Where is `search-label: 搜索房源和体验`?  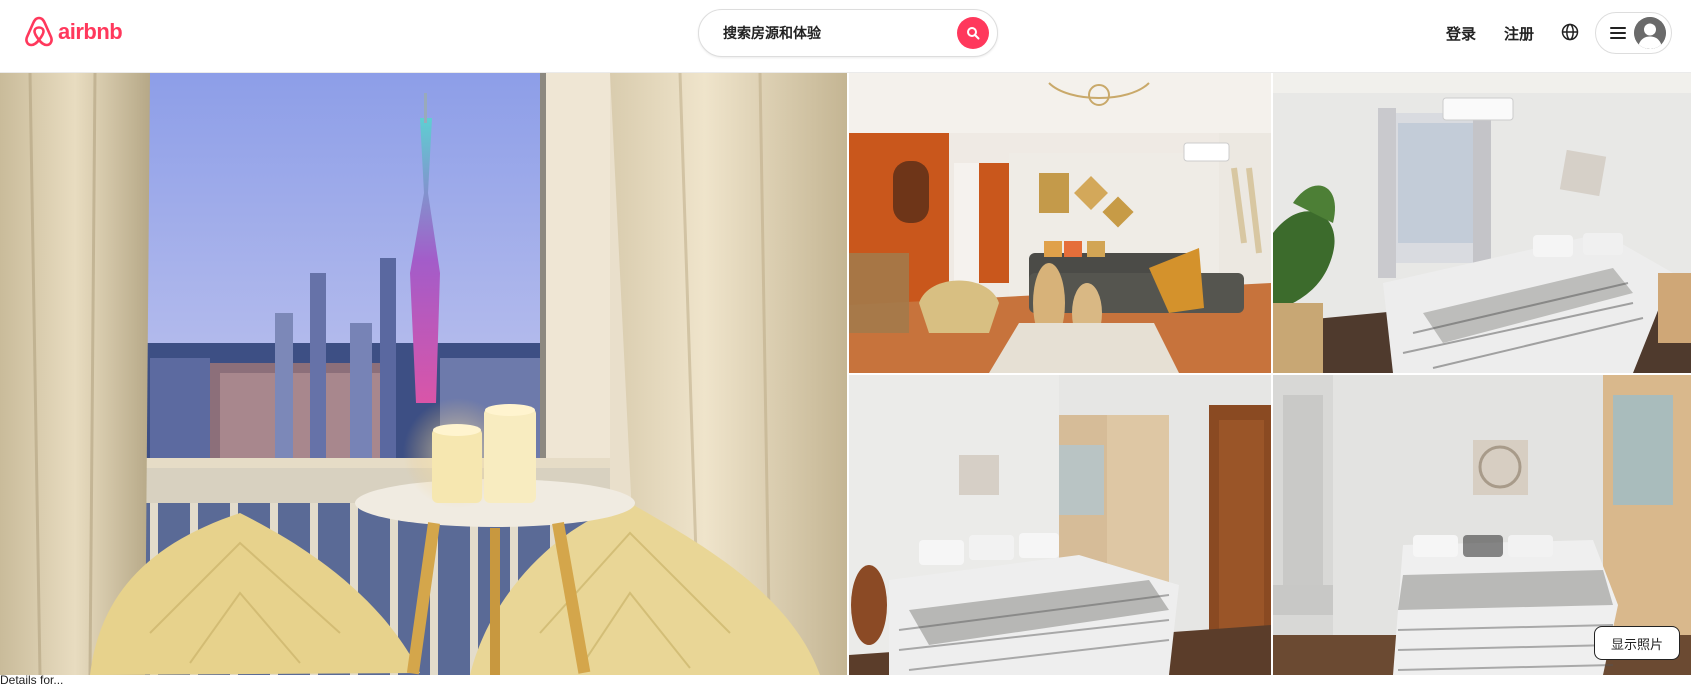 search-label: 搜索房源和体验 is located at coordinates (840, 33).